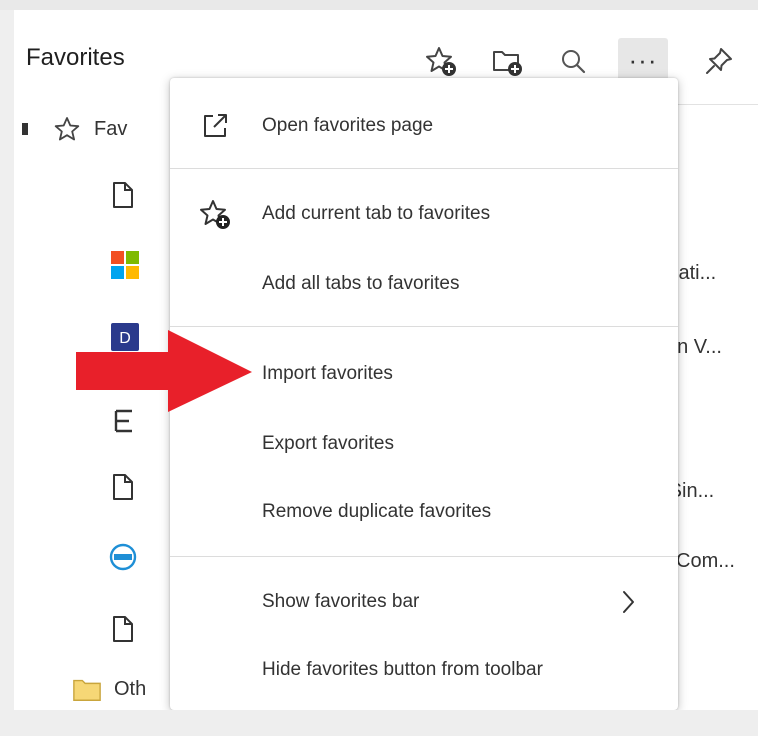 The height and width of the screenshot is (736, 758). I want to click on menu-item-label: Export favorites, so click(328, 443).